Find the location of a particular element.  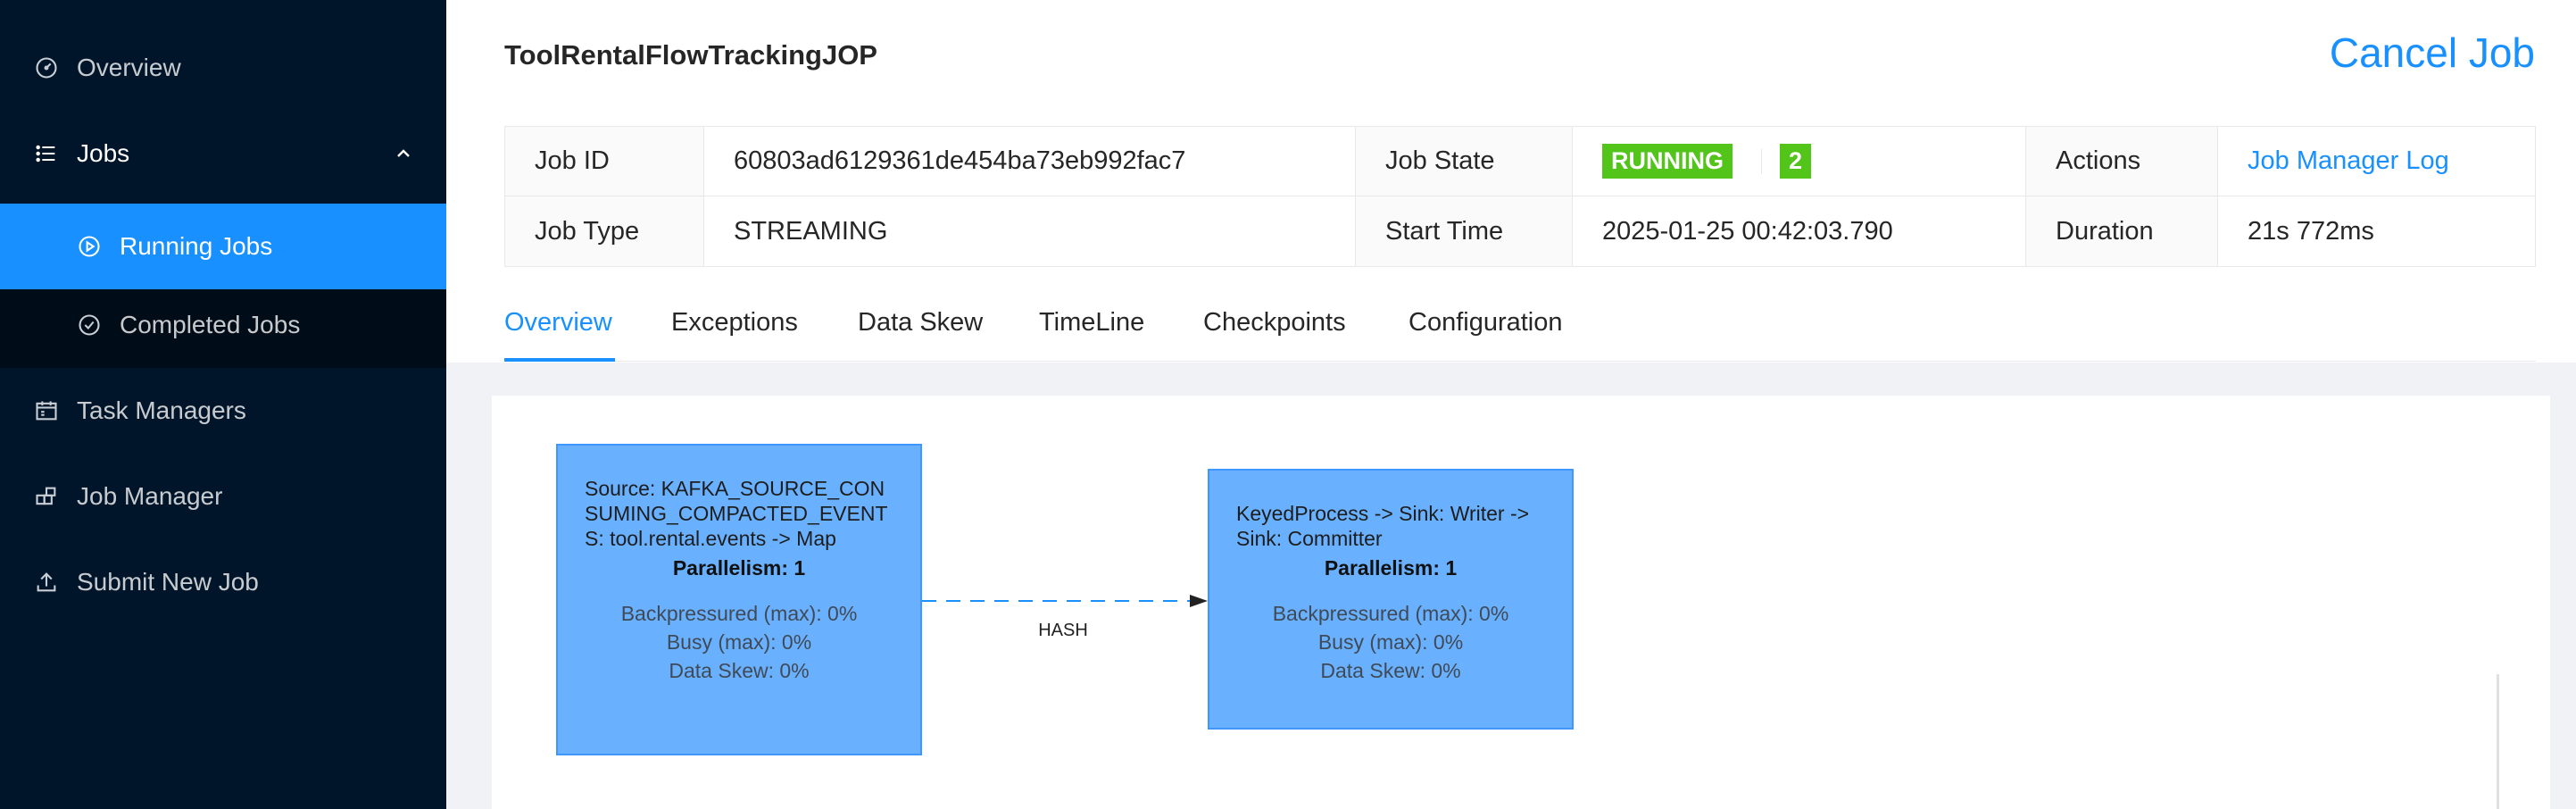

status-badge: RUNNING is located at coordinates (1667, 161).